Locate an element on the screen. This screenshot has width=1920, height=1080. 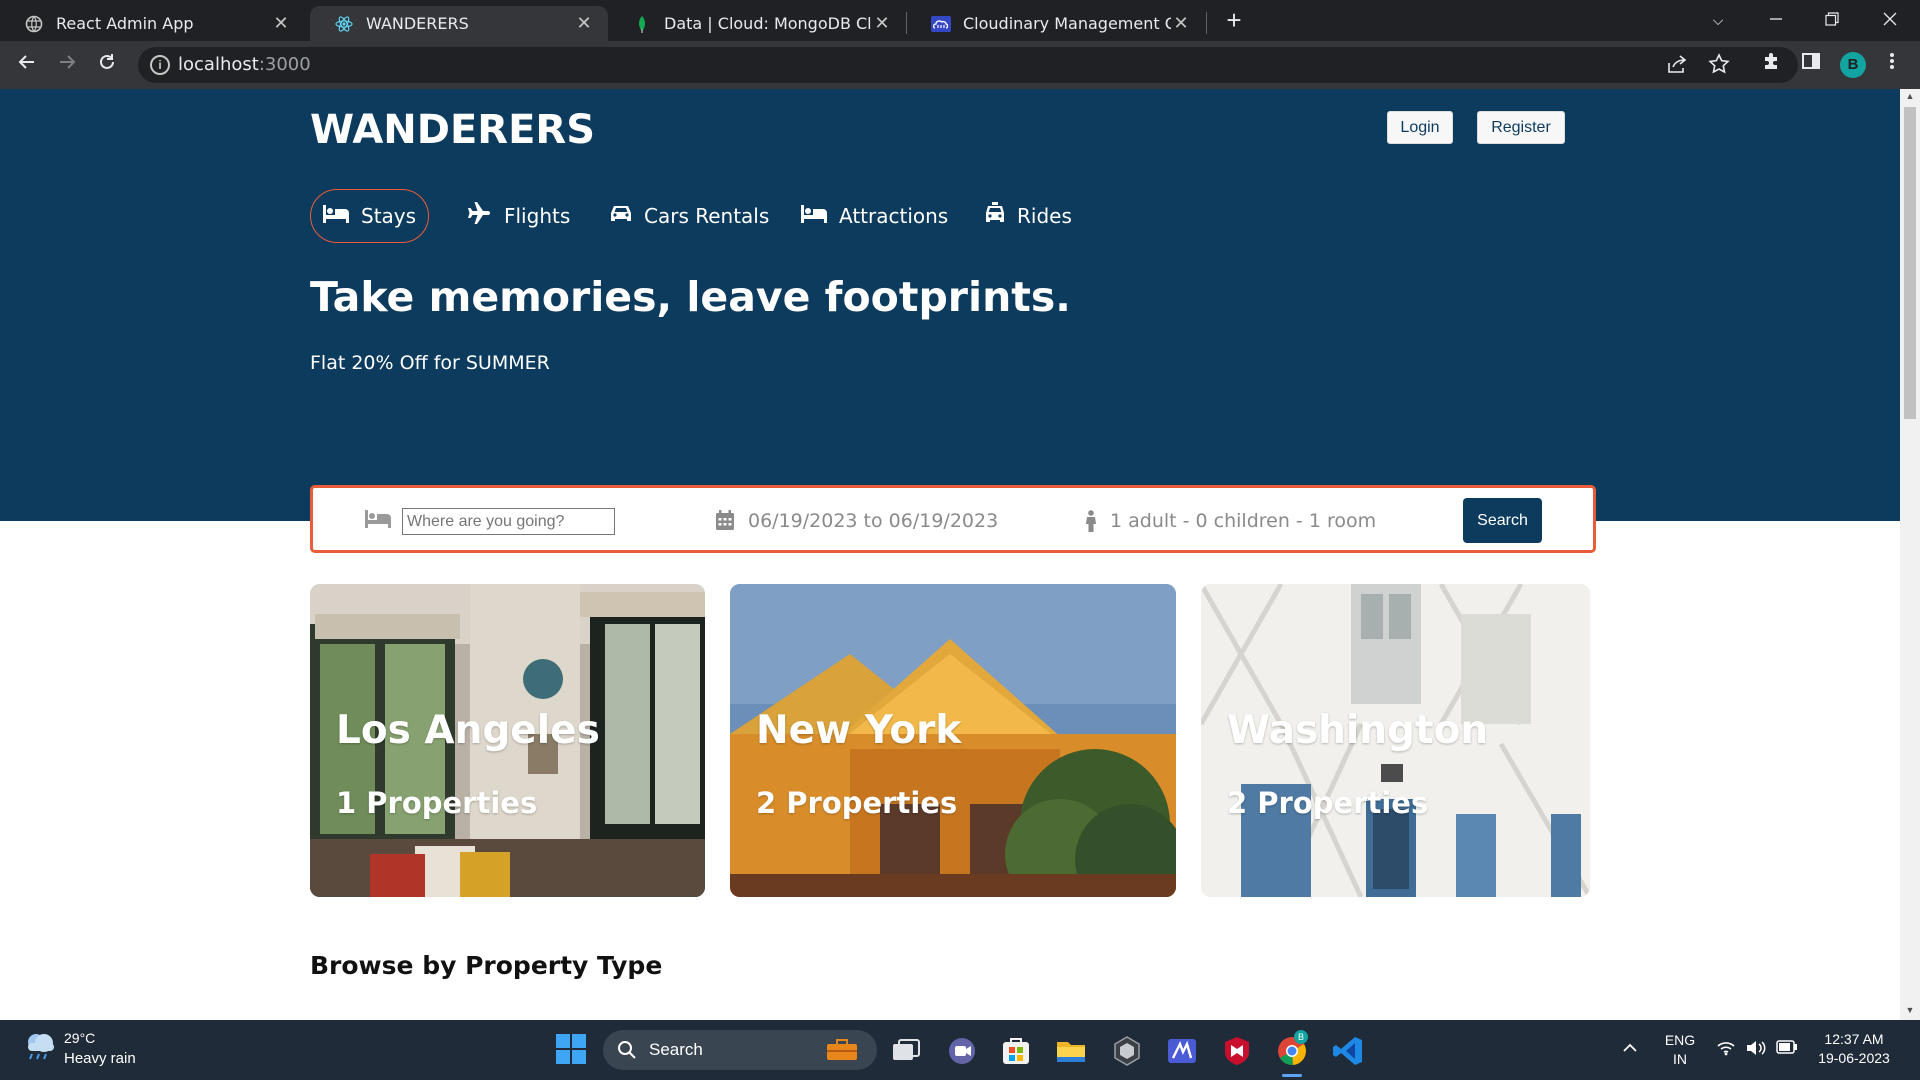
browse-by-property-type-heading: Browse by Property Type is located at coordinates (486, 965).